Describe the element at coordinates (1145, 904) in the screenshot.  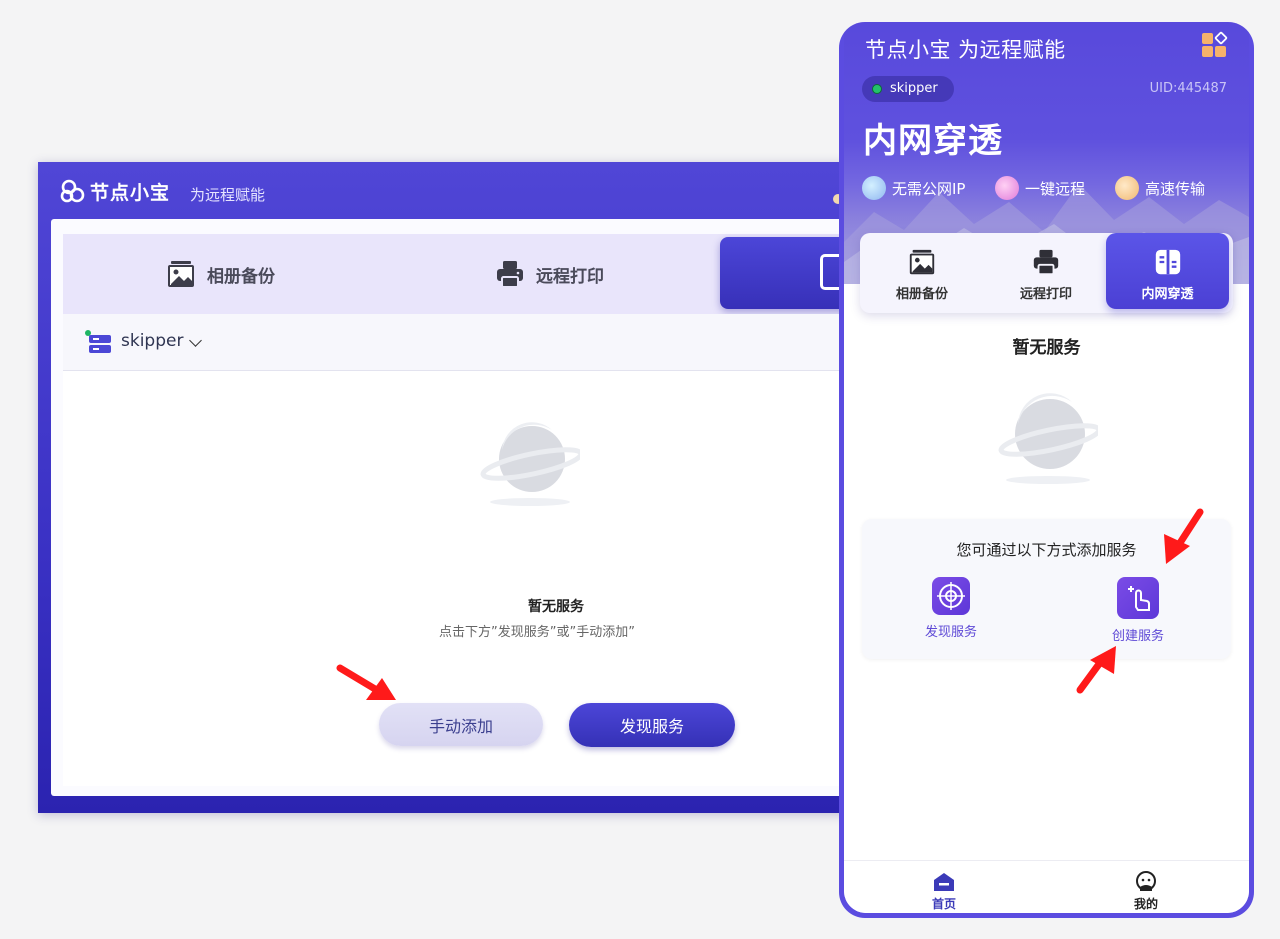
I see `nav-label: 我的` at that location.